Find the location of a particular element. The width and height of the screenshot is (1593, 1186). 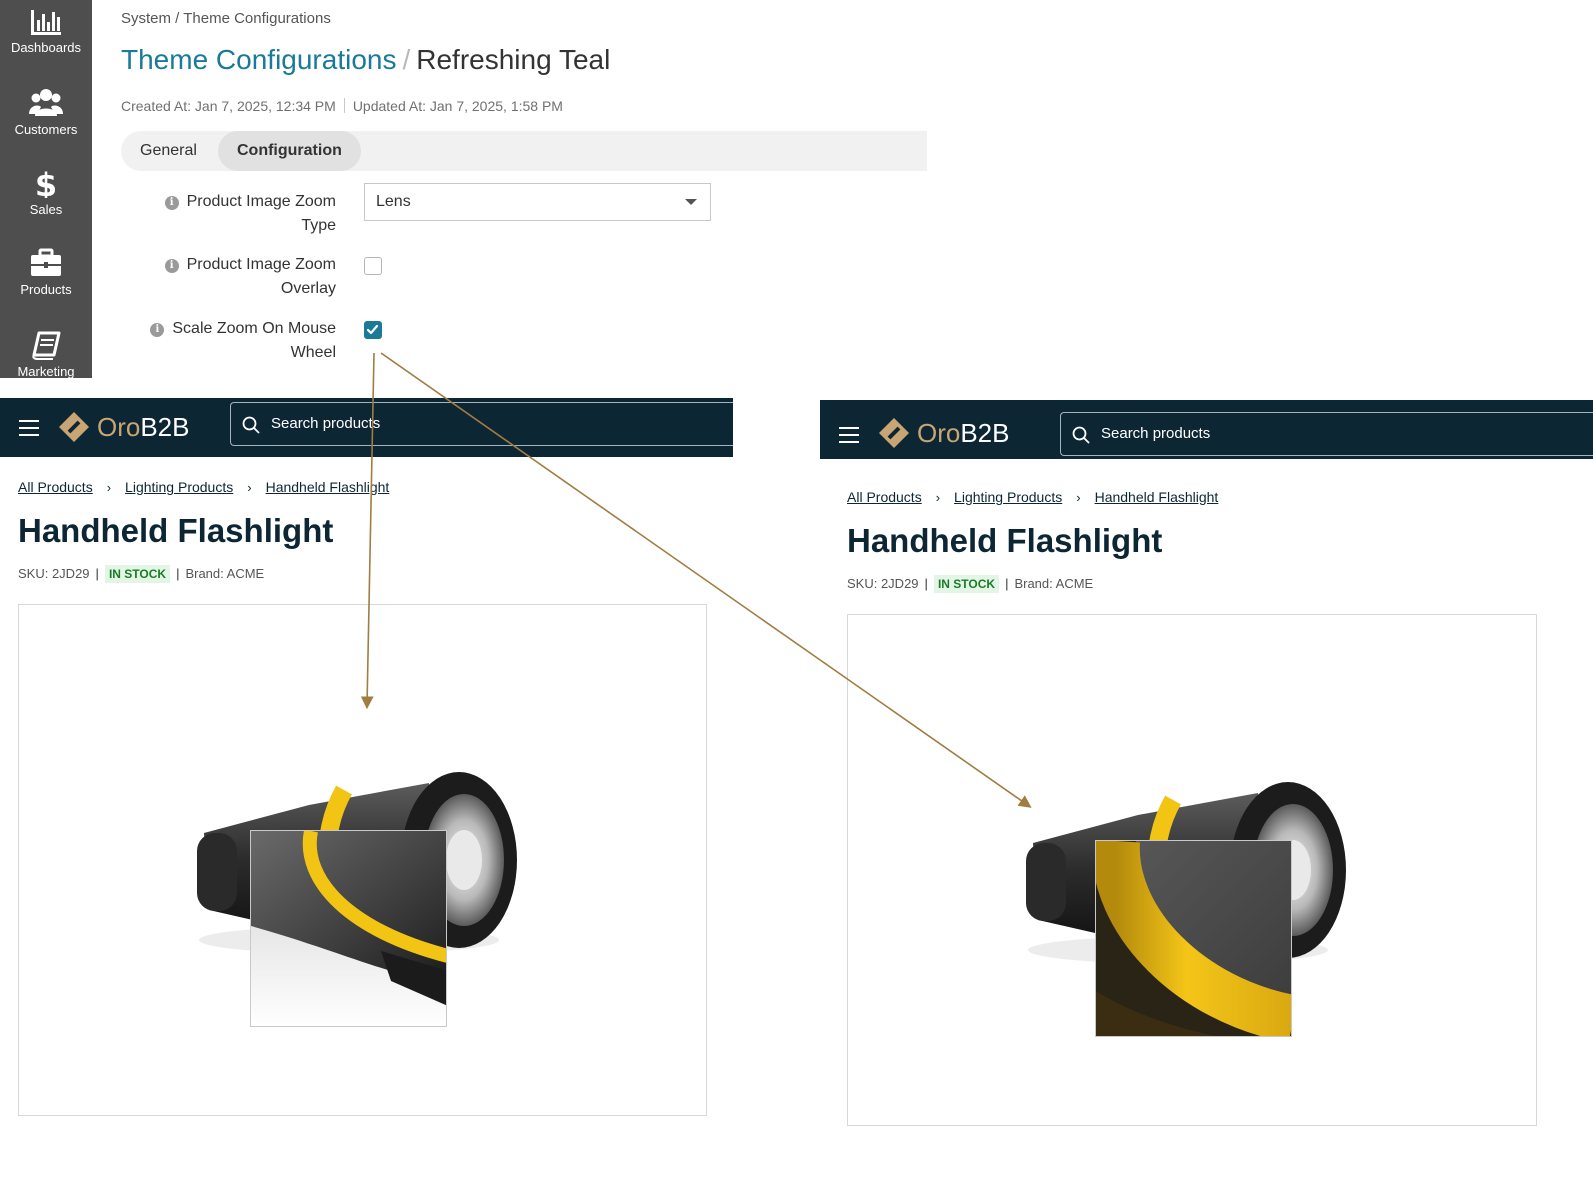

field-label: i Product Image Zoom Type is located at coordinates (250, 214).